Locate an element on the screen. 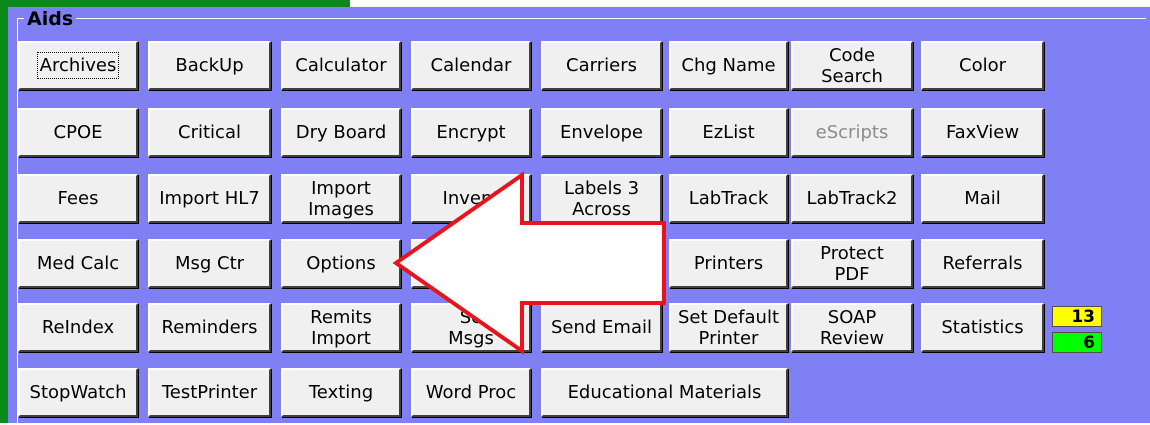 The width and height of the screenshot is (1150, 425). fees-button: Fees is located at coordinates (78, 198).